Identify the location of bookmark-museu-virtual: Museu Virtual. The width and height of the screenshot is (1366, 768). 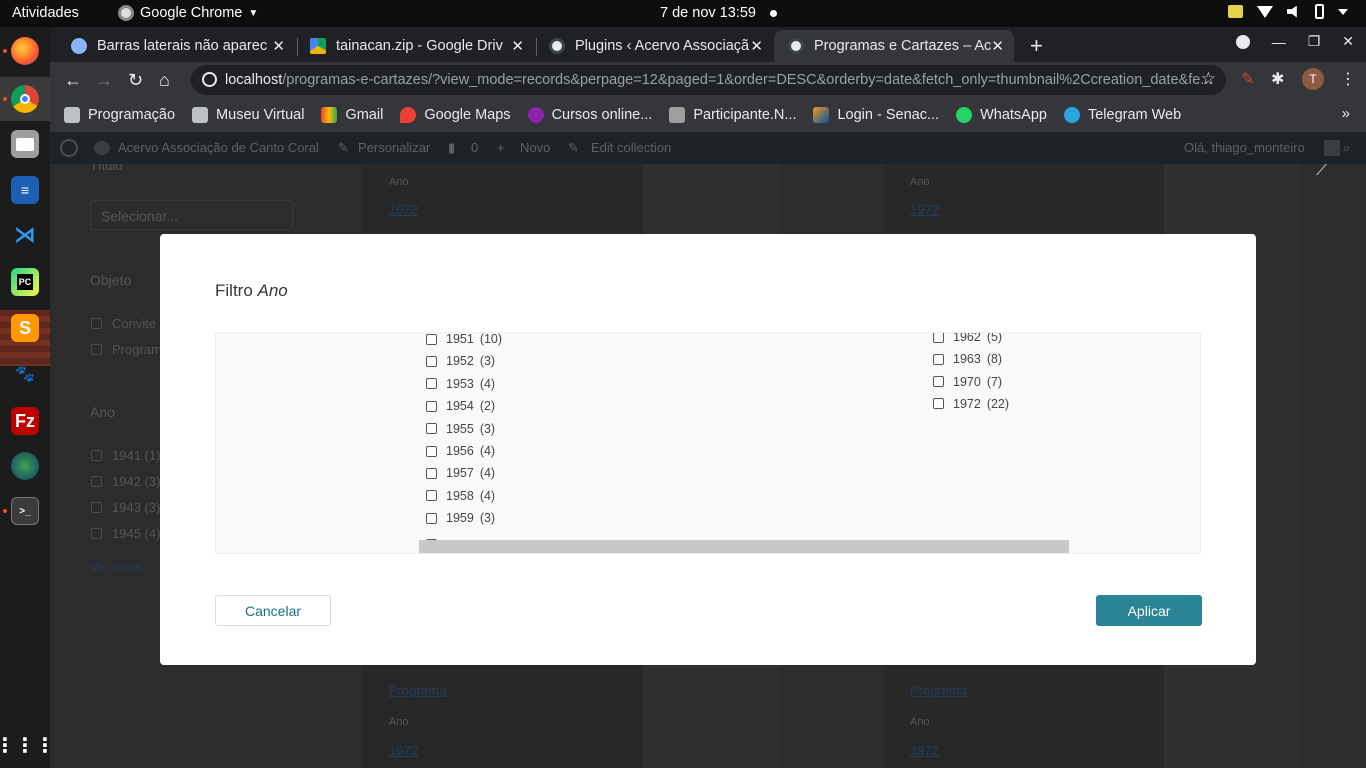
(248, 114).